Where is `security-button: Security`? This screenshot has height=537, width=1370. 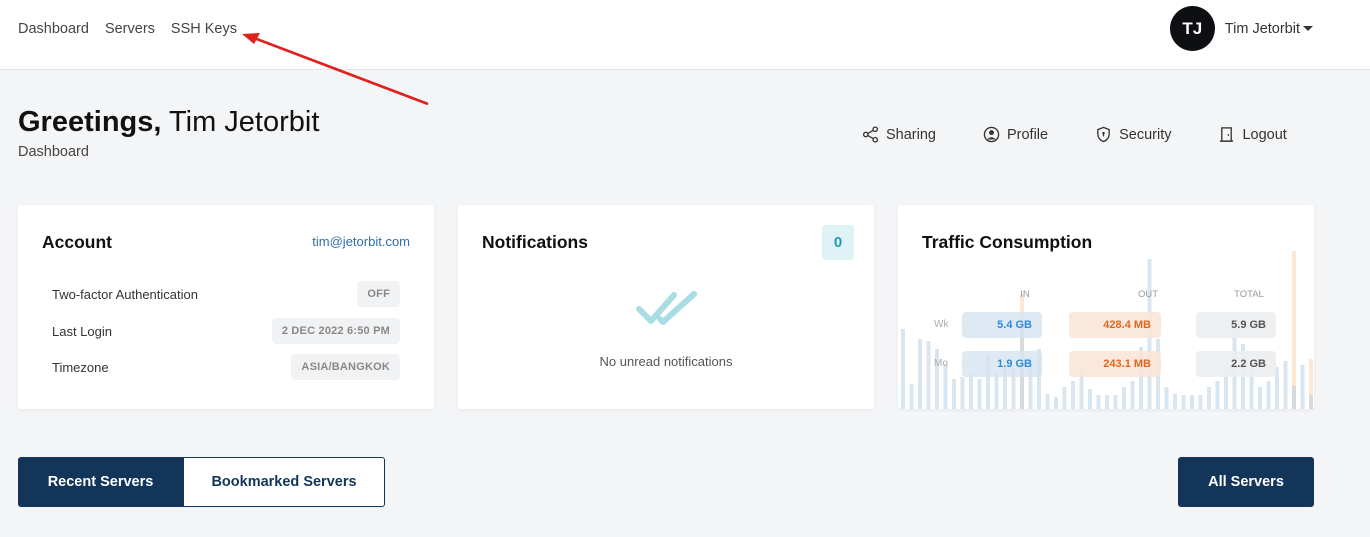 security-button: Security is located at coordinates (1133, 134).